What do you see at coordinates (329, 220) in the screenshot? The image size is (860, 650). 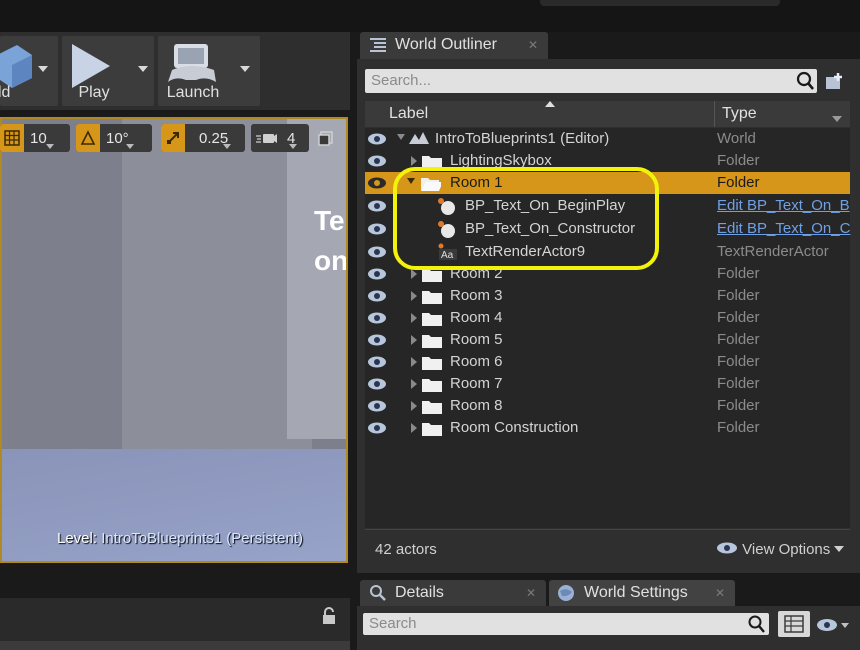 I see `viewport-text-render-1: Te` at bounding box center [329, 220].